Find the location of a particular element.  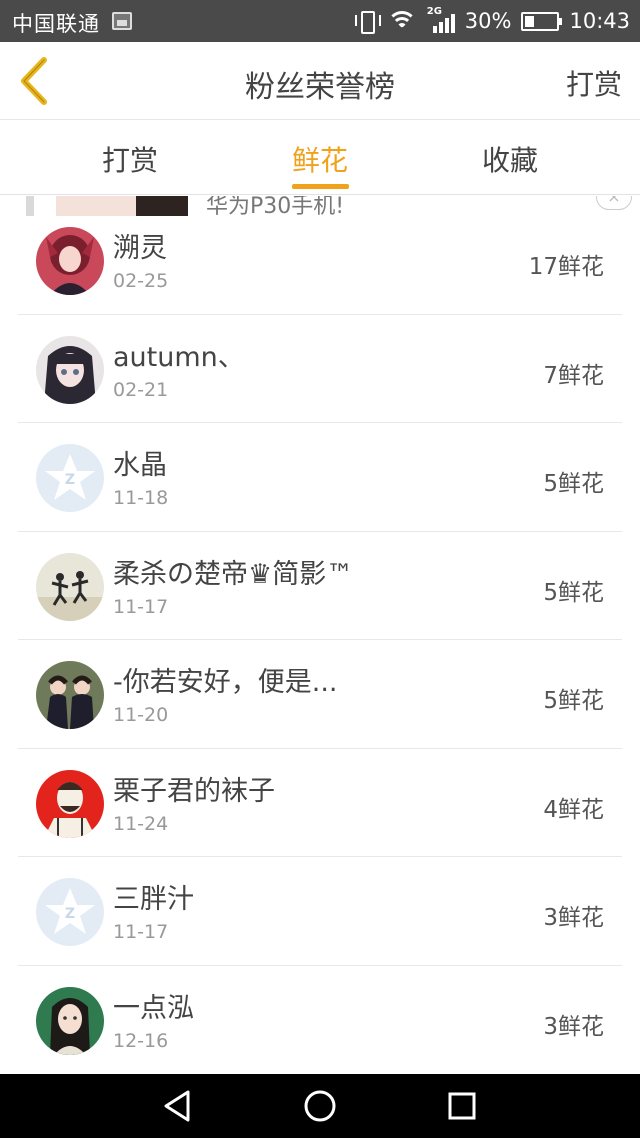

list-item: 柔杀の楚帝♛简影™ 11-17 5鲜花 is located at coordinates (320, 586).